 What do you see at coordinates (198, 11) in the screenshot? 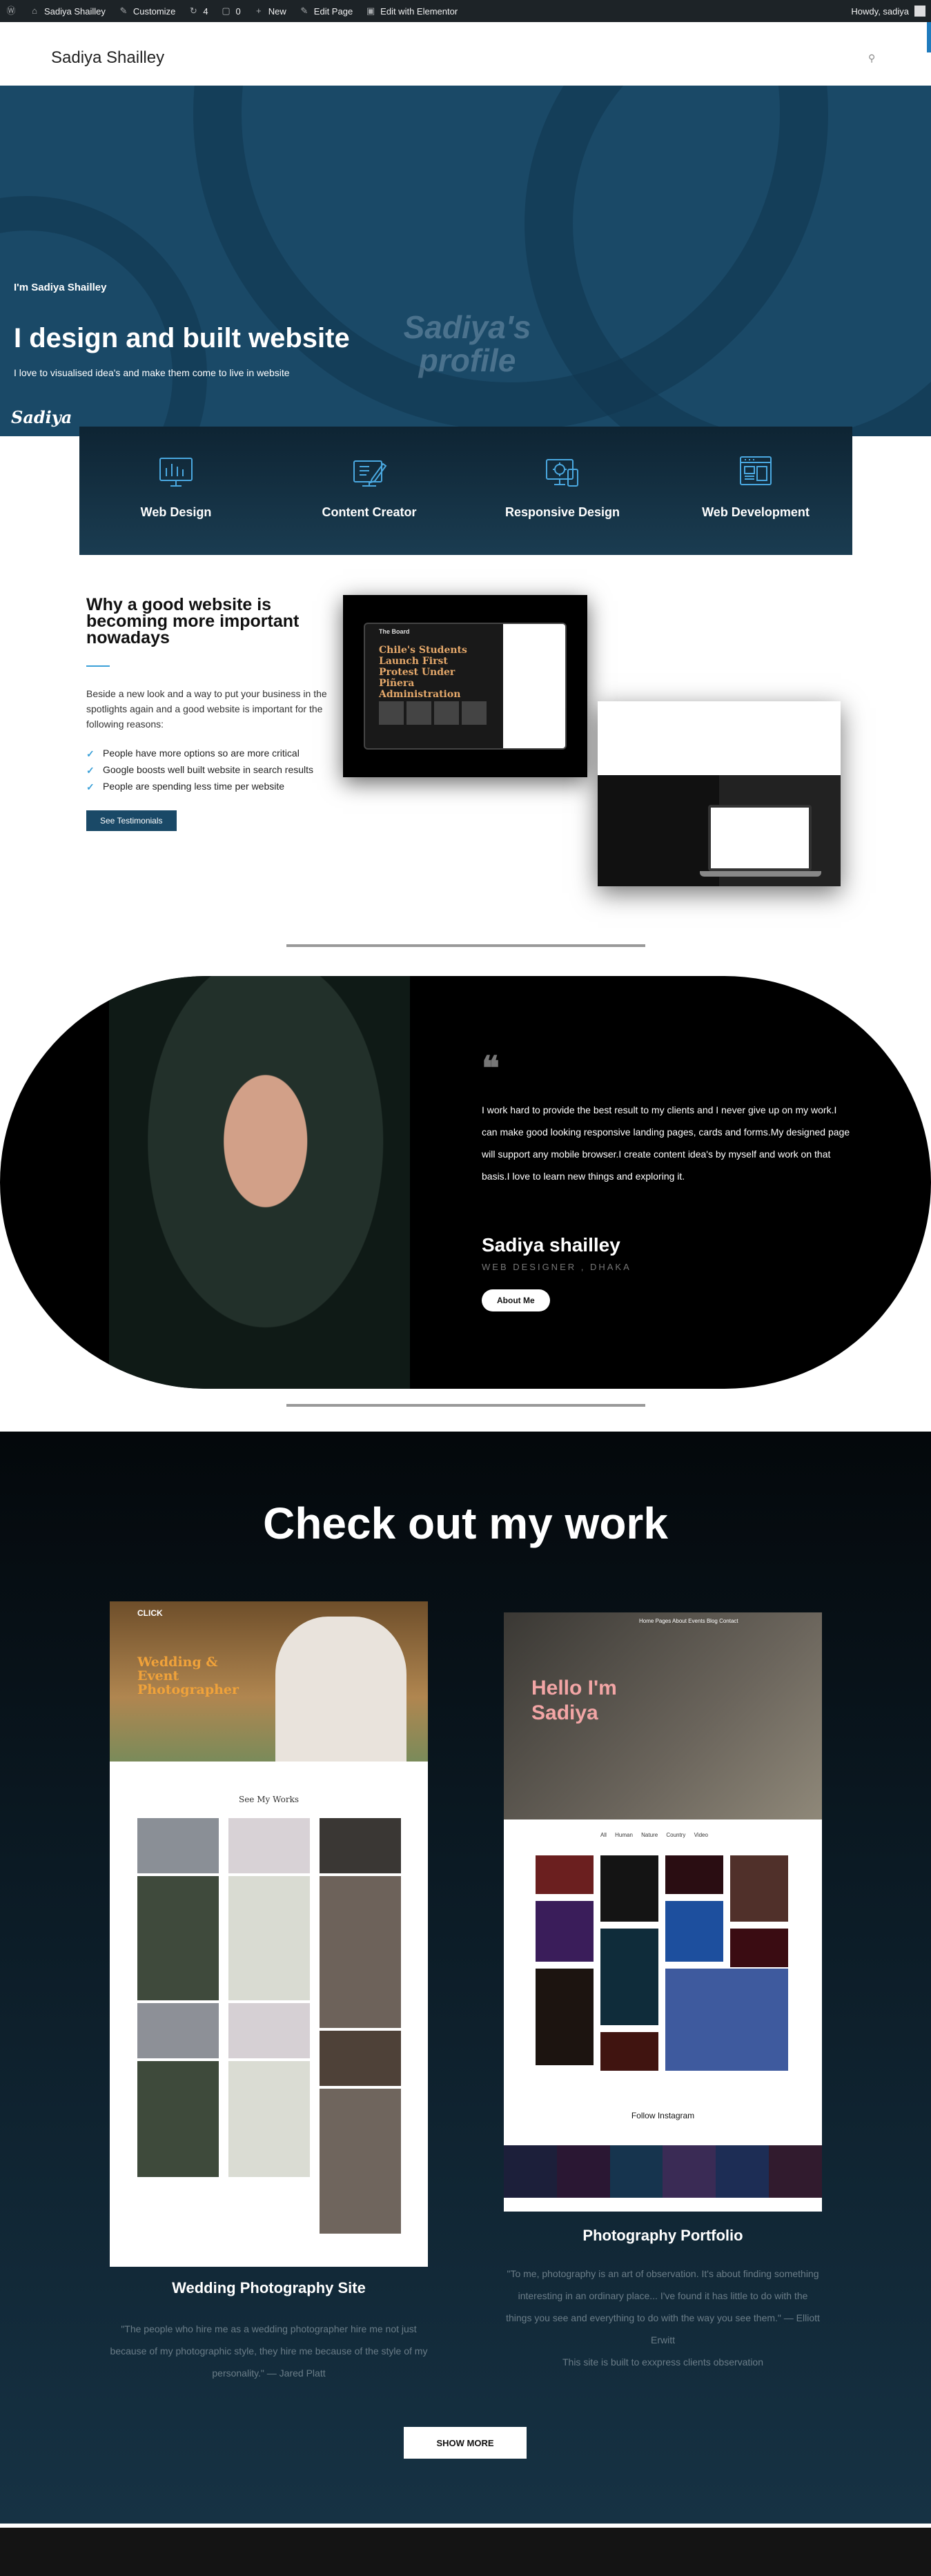
I see `updates-link: ↻ 4` at bounding box center [198, 11].